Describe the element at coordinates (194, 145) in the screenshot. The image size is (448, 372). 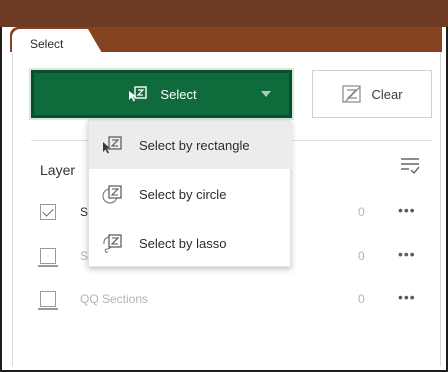
I see `menu-item-label: Select by rectangle` at that location.